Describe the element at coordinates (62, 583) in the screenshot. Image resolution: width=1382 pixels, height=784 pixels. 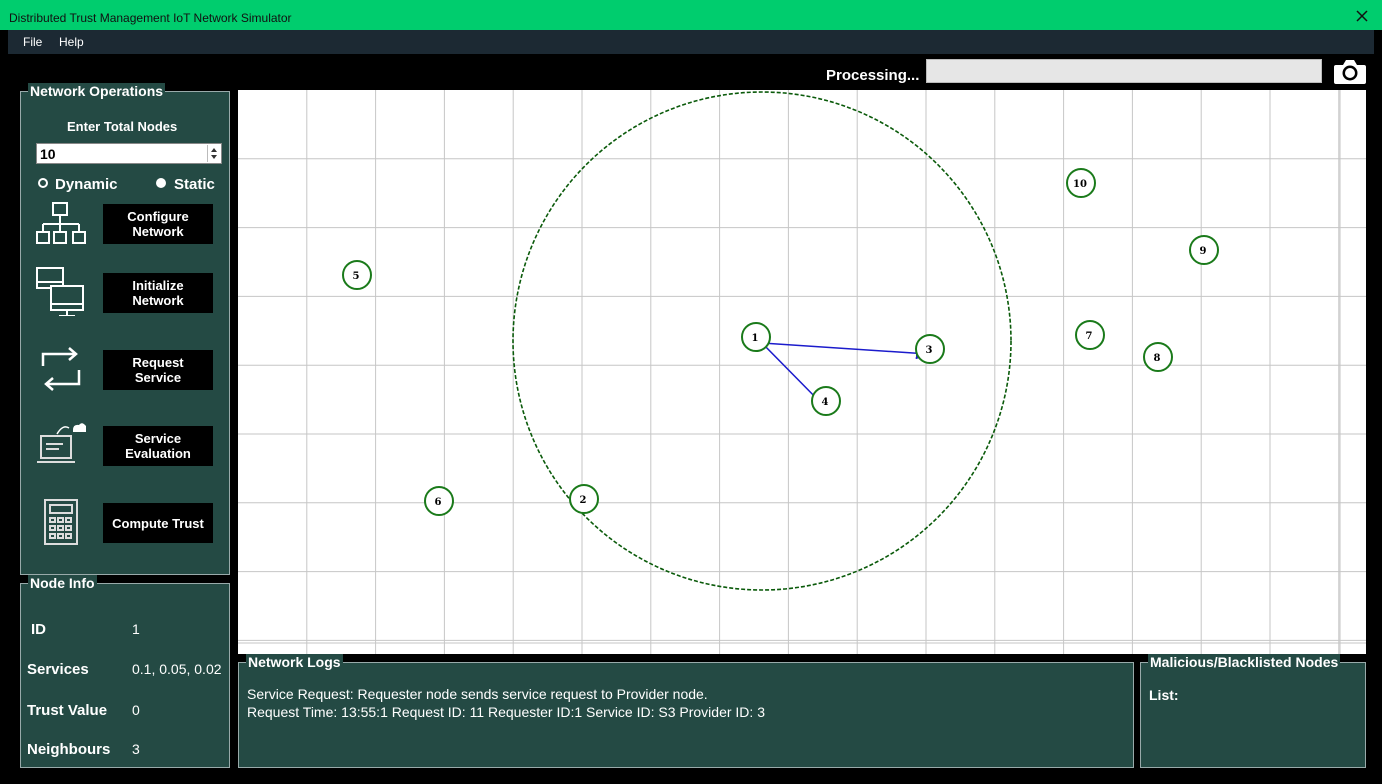
I see `panel-title: Node Info` at that location.